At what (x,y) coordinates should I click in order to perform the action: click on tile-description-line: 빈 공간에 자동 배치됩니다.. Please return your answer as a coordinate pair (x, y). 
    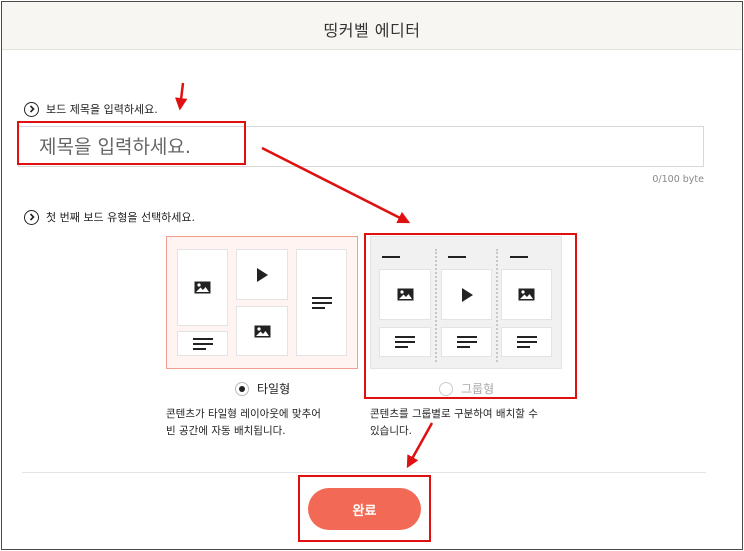
    Looking at the image, I should click on (226, 431).